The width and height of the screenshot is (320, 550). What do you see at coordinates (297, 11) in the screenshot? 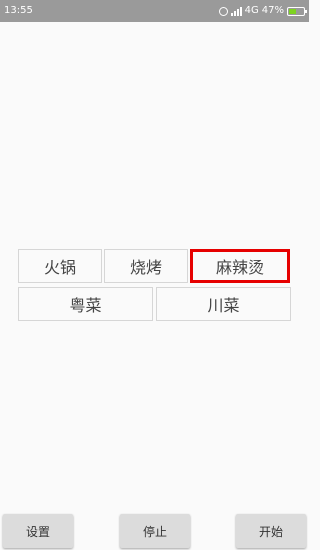
I see `battery-charging-icon` at bounding box center [297, 11].